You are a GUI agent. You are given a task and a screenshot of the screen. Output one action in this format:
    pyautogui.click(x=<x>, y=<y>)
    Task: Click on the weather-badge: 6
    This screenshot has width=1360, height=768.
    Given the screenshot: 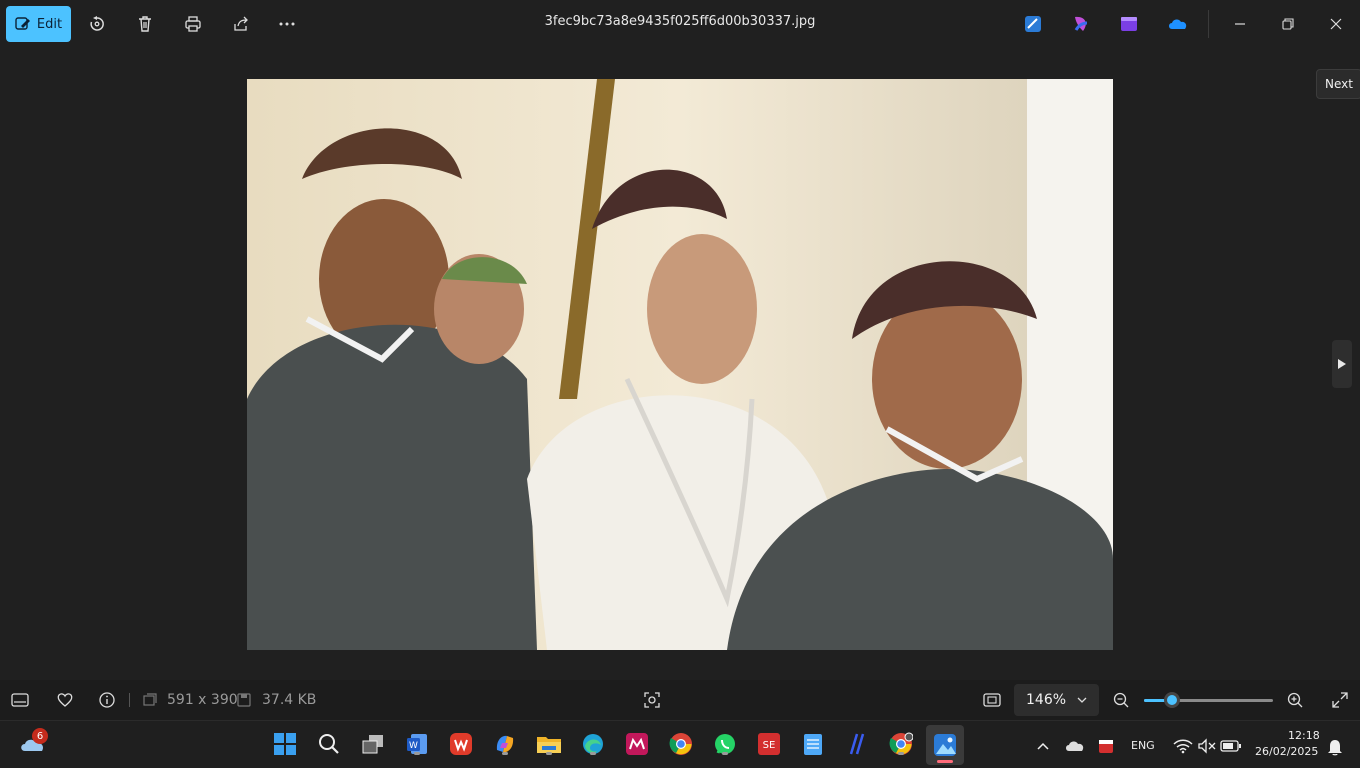 What is the action you would take?
    pyautogui.click(x=40, y=736)
    